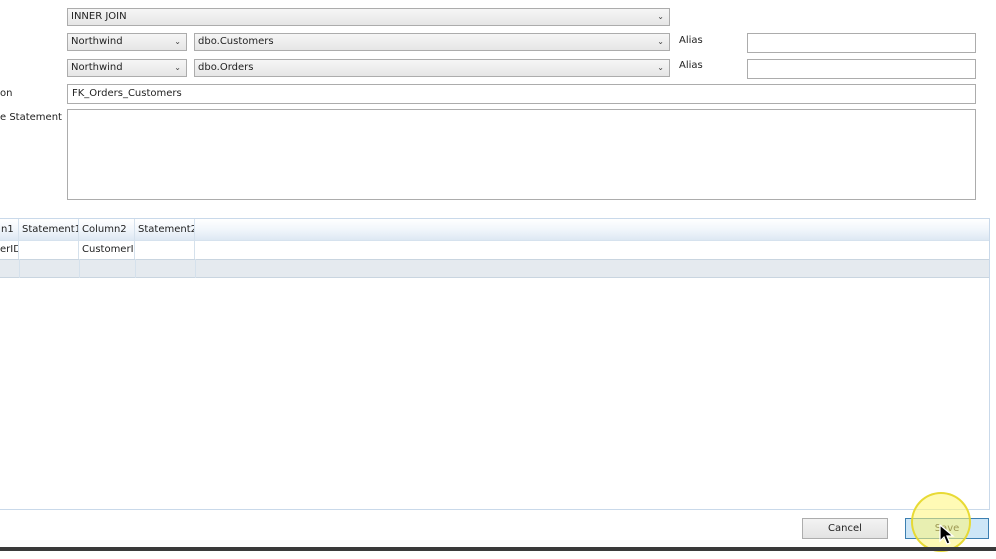  What do you see at coordinates (165, 249) in the screenshot?
I see `cell-statement2` at bounding box center [165, 249].